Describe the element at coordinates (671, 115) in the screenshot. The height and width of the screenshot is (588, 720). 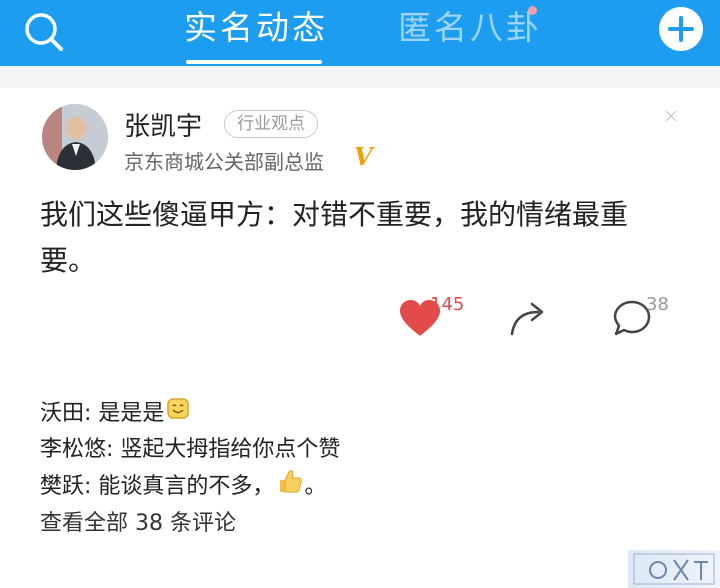
I see `close-icon` at that location.